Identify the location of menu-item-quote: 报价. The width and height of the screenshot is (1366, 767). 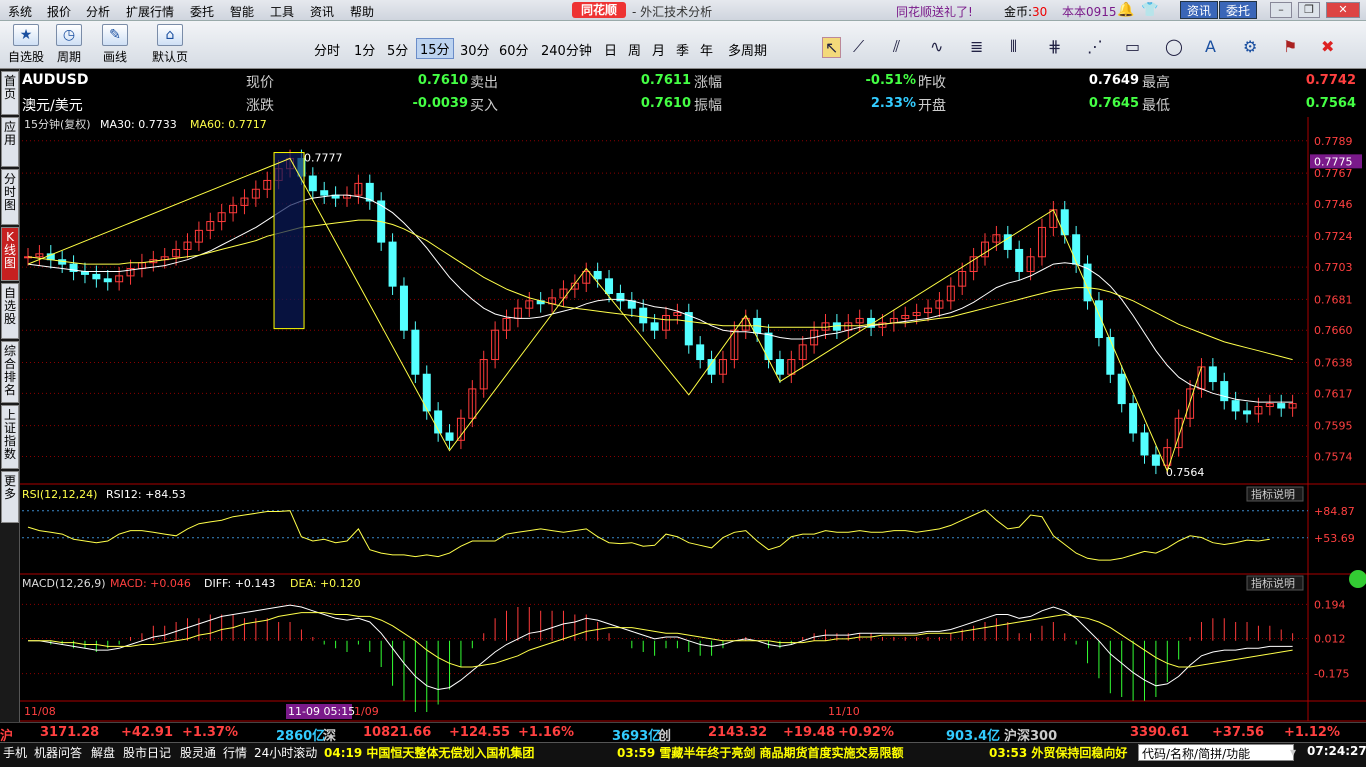
(59, 11).